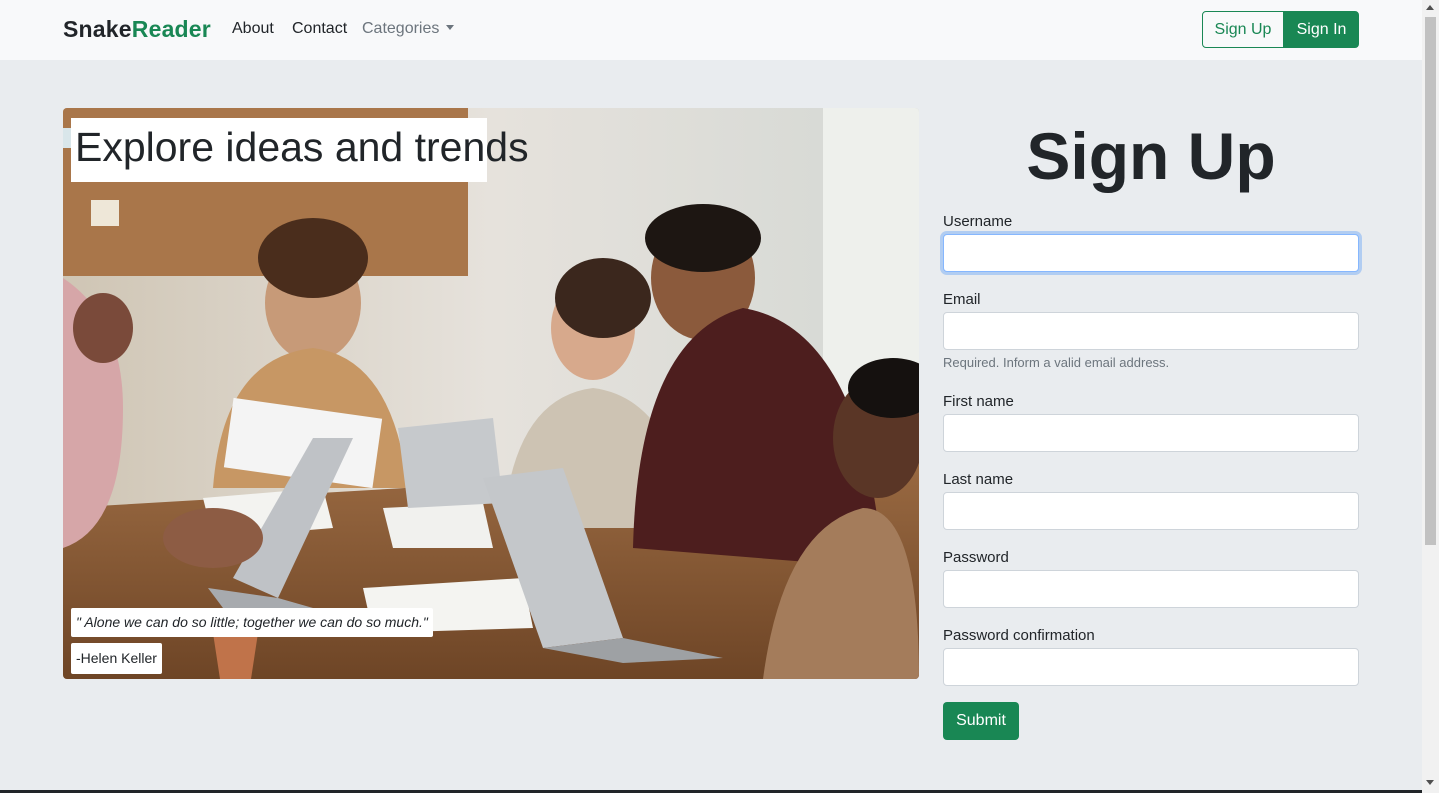 The height and width of the screenshot is (793, 1439). I want to click on nav-dropdown-categories-label: Categories, so click(401, 28).